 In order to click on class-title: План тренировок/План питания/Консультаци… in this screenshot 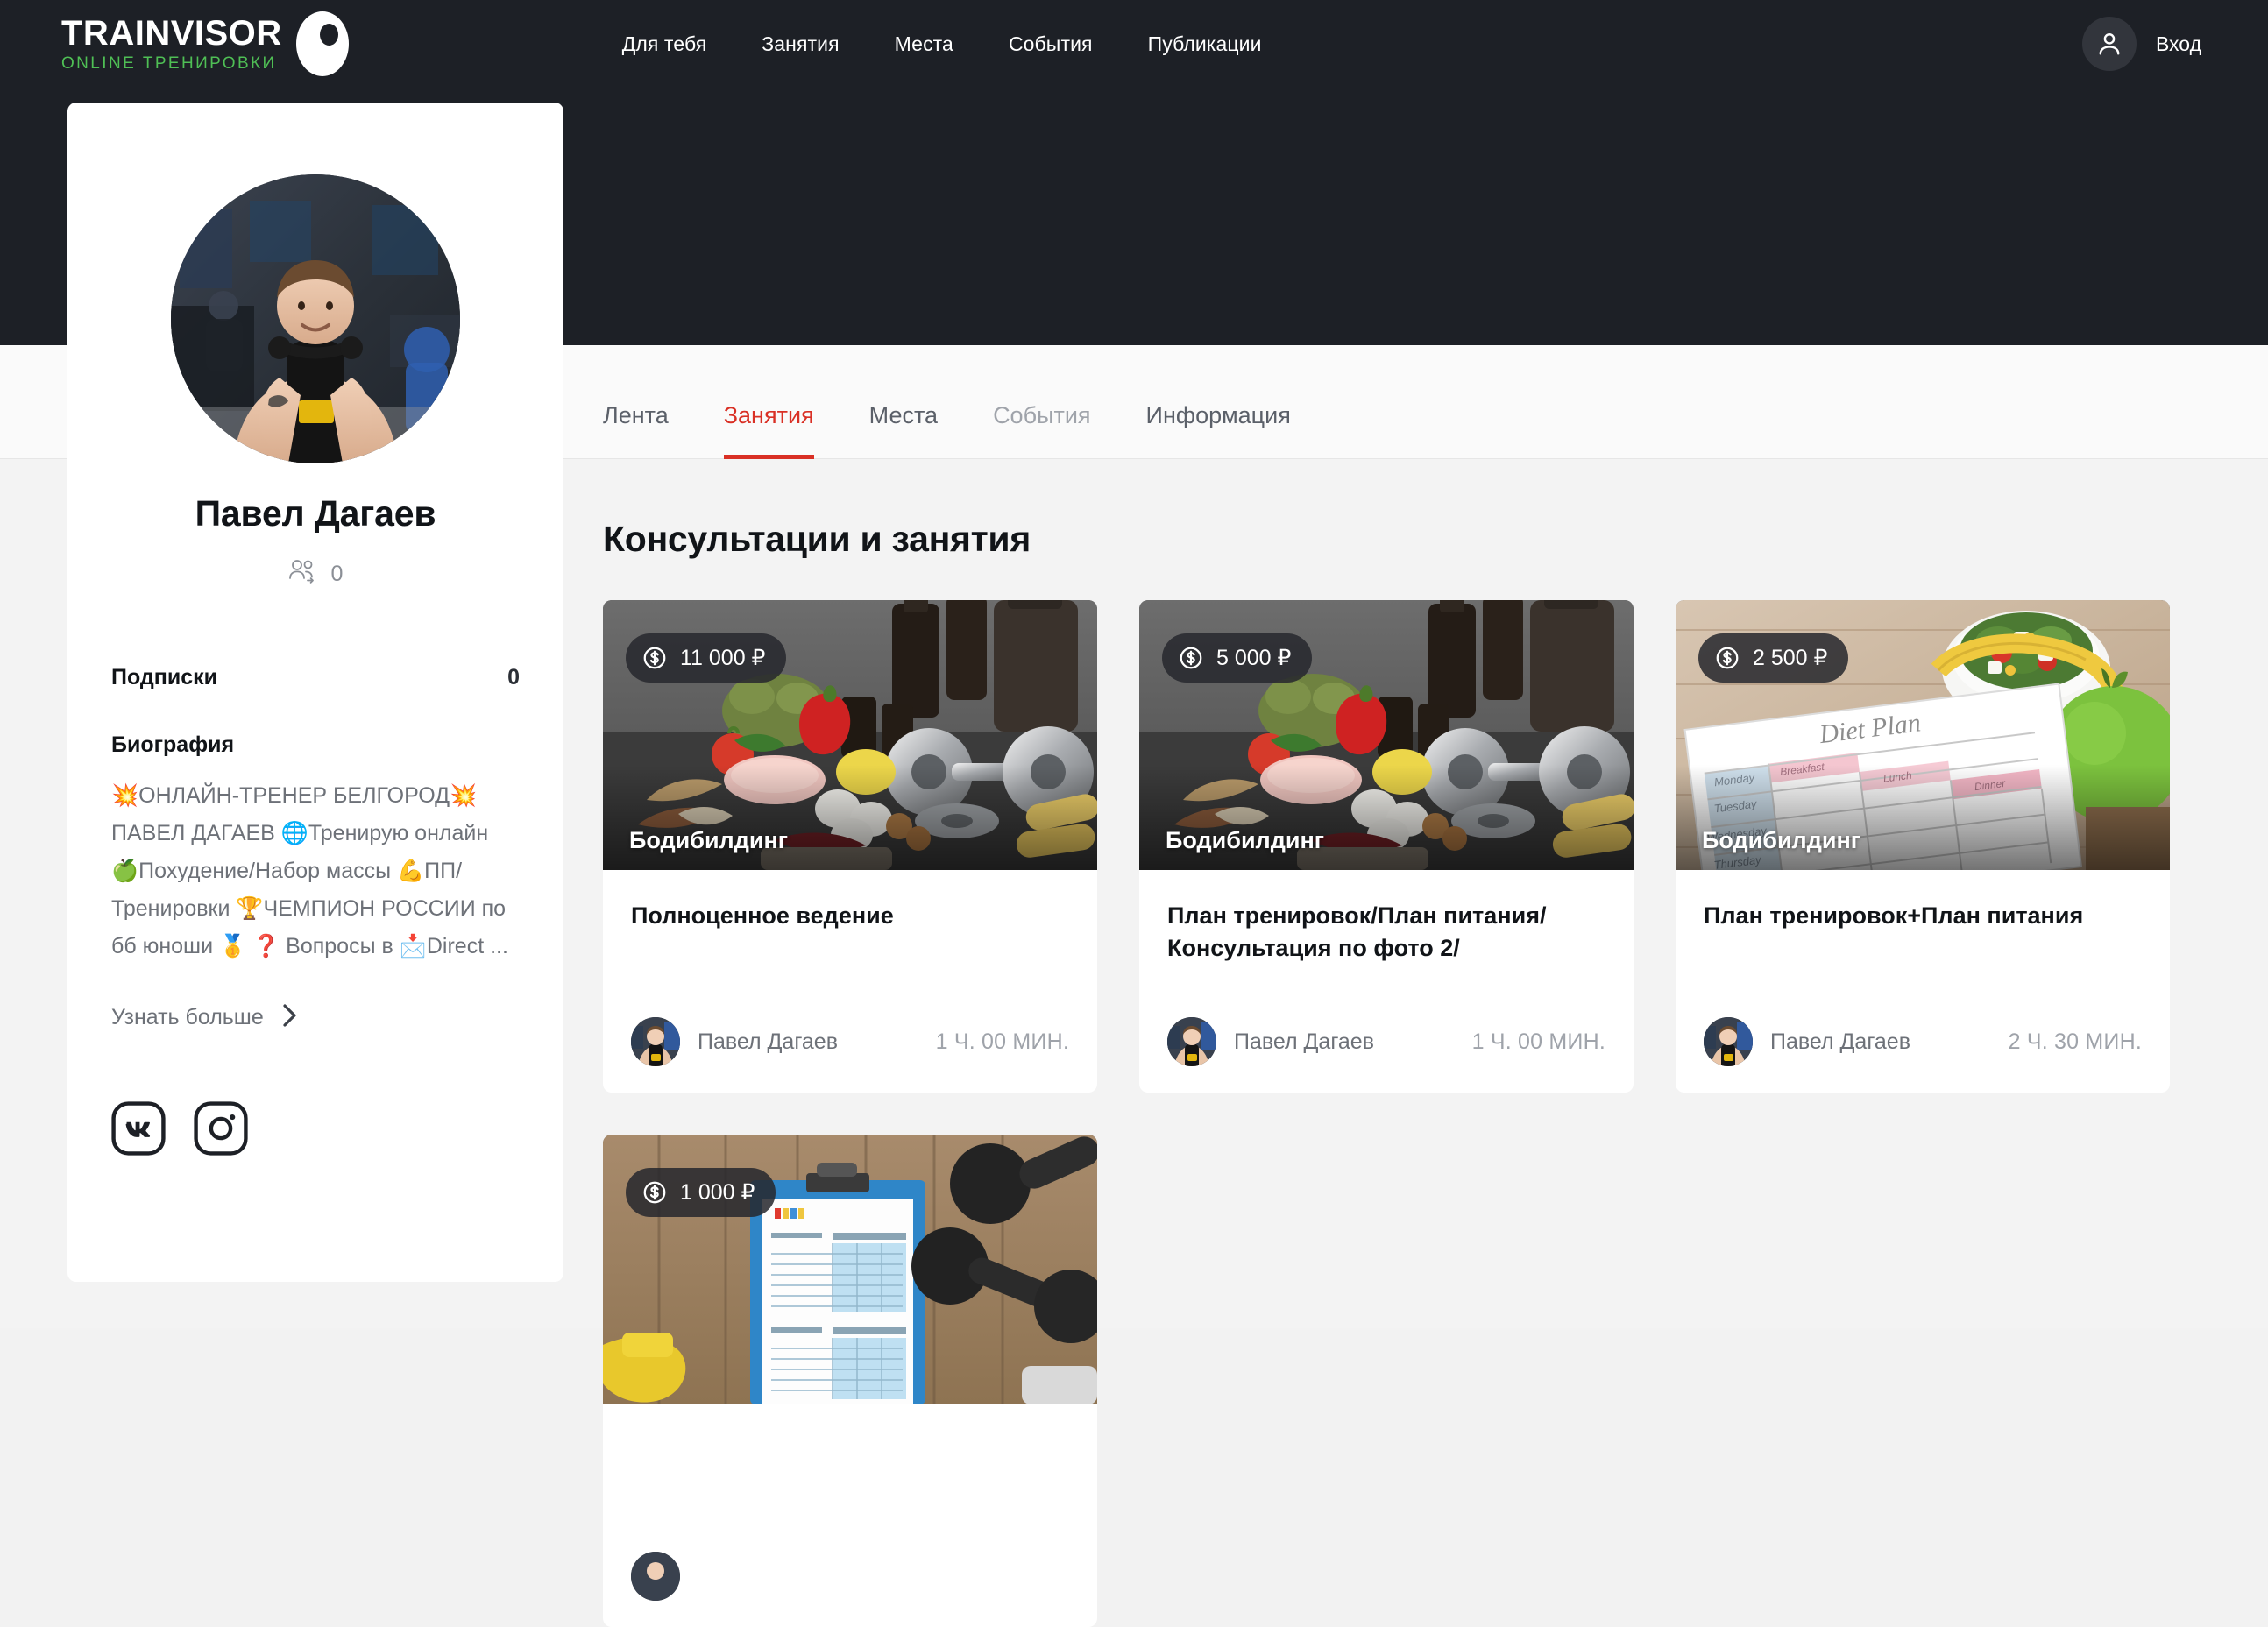, I will do `click(1357, 932)`.